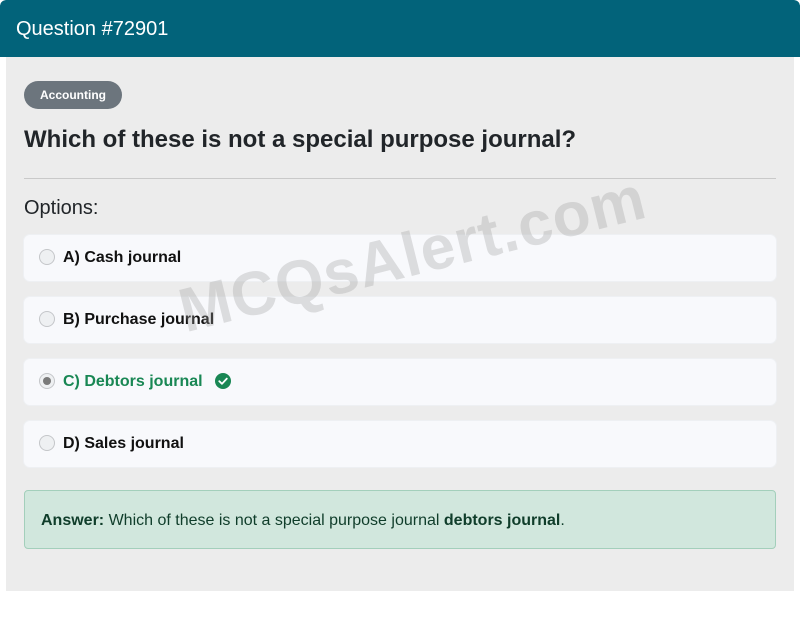 The image size is (800, 621). What do you see at coordinates (400, 178) in the screenshot?
I see `divider` at bounding box center [400, 178].